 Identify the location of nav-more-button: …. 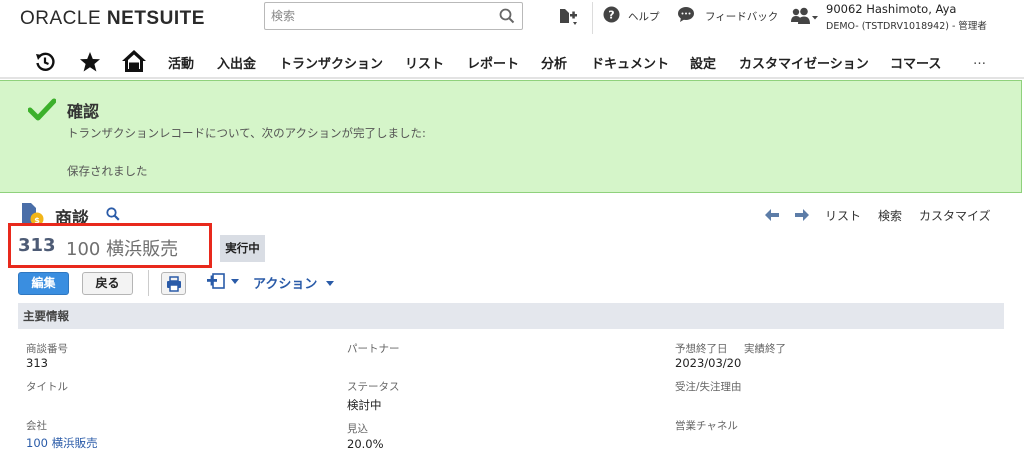
(979, 60).